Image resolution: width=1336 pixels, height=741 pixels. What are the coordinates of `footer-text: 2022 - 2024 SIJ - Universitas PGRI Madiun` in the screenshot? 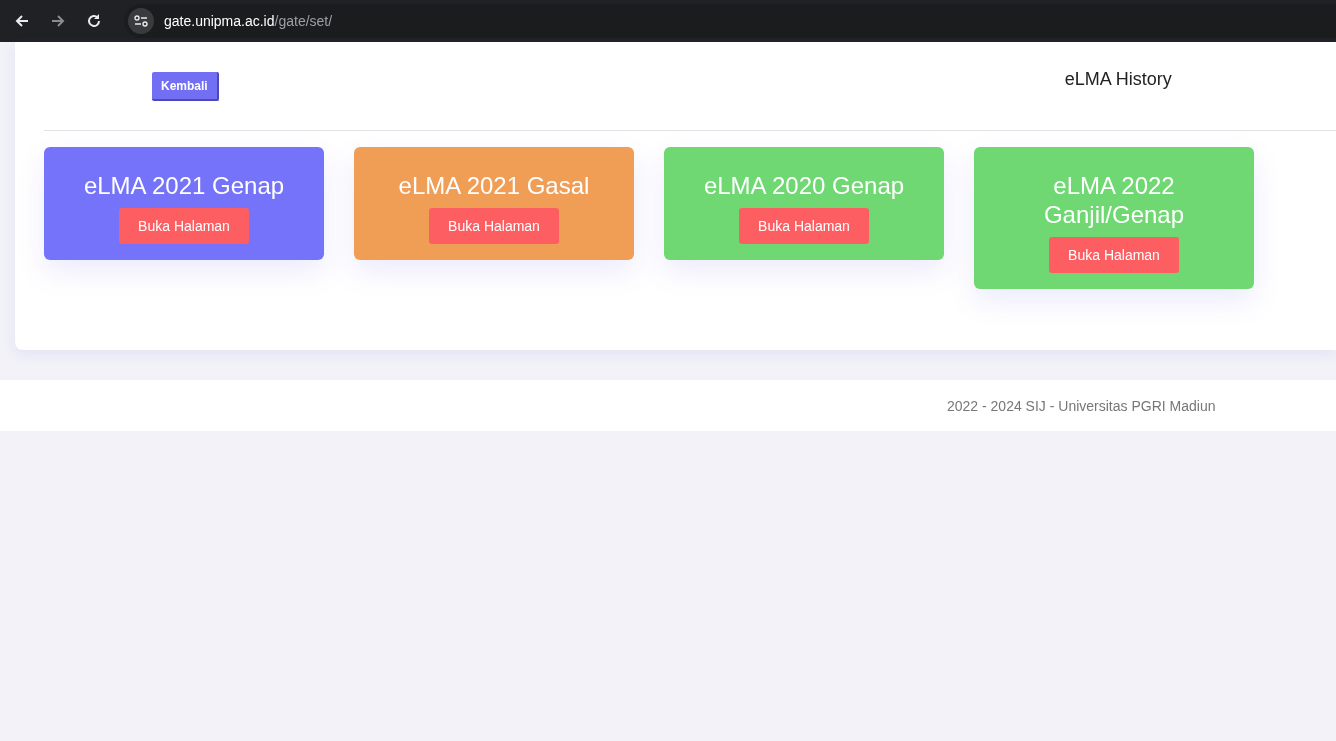 It's located at (1081, 405).